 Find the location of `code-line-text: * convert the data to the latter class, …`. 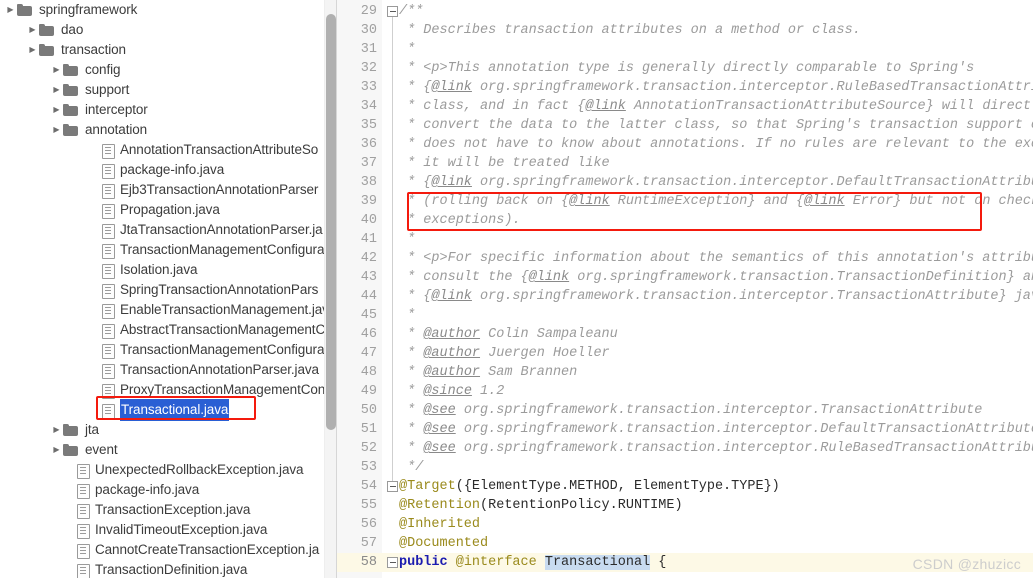

code-line-text: * convert the data to the latter class, … is located at coordinates (716, 125).